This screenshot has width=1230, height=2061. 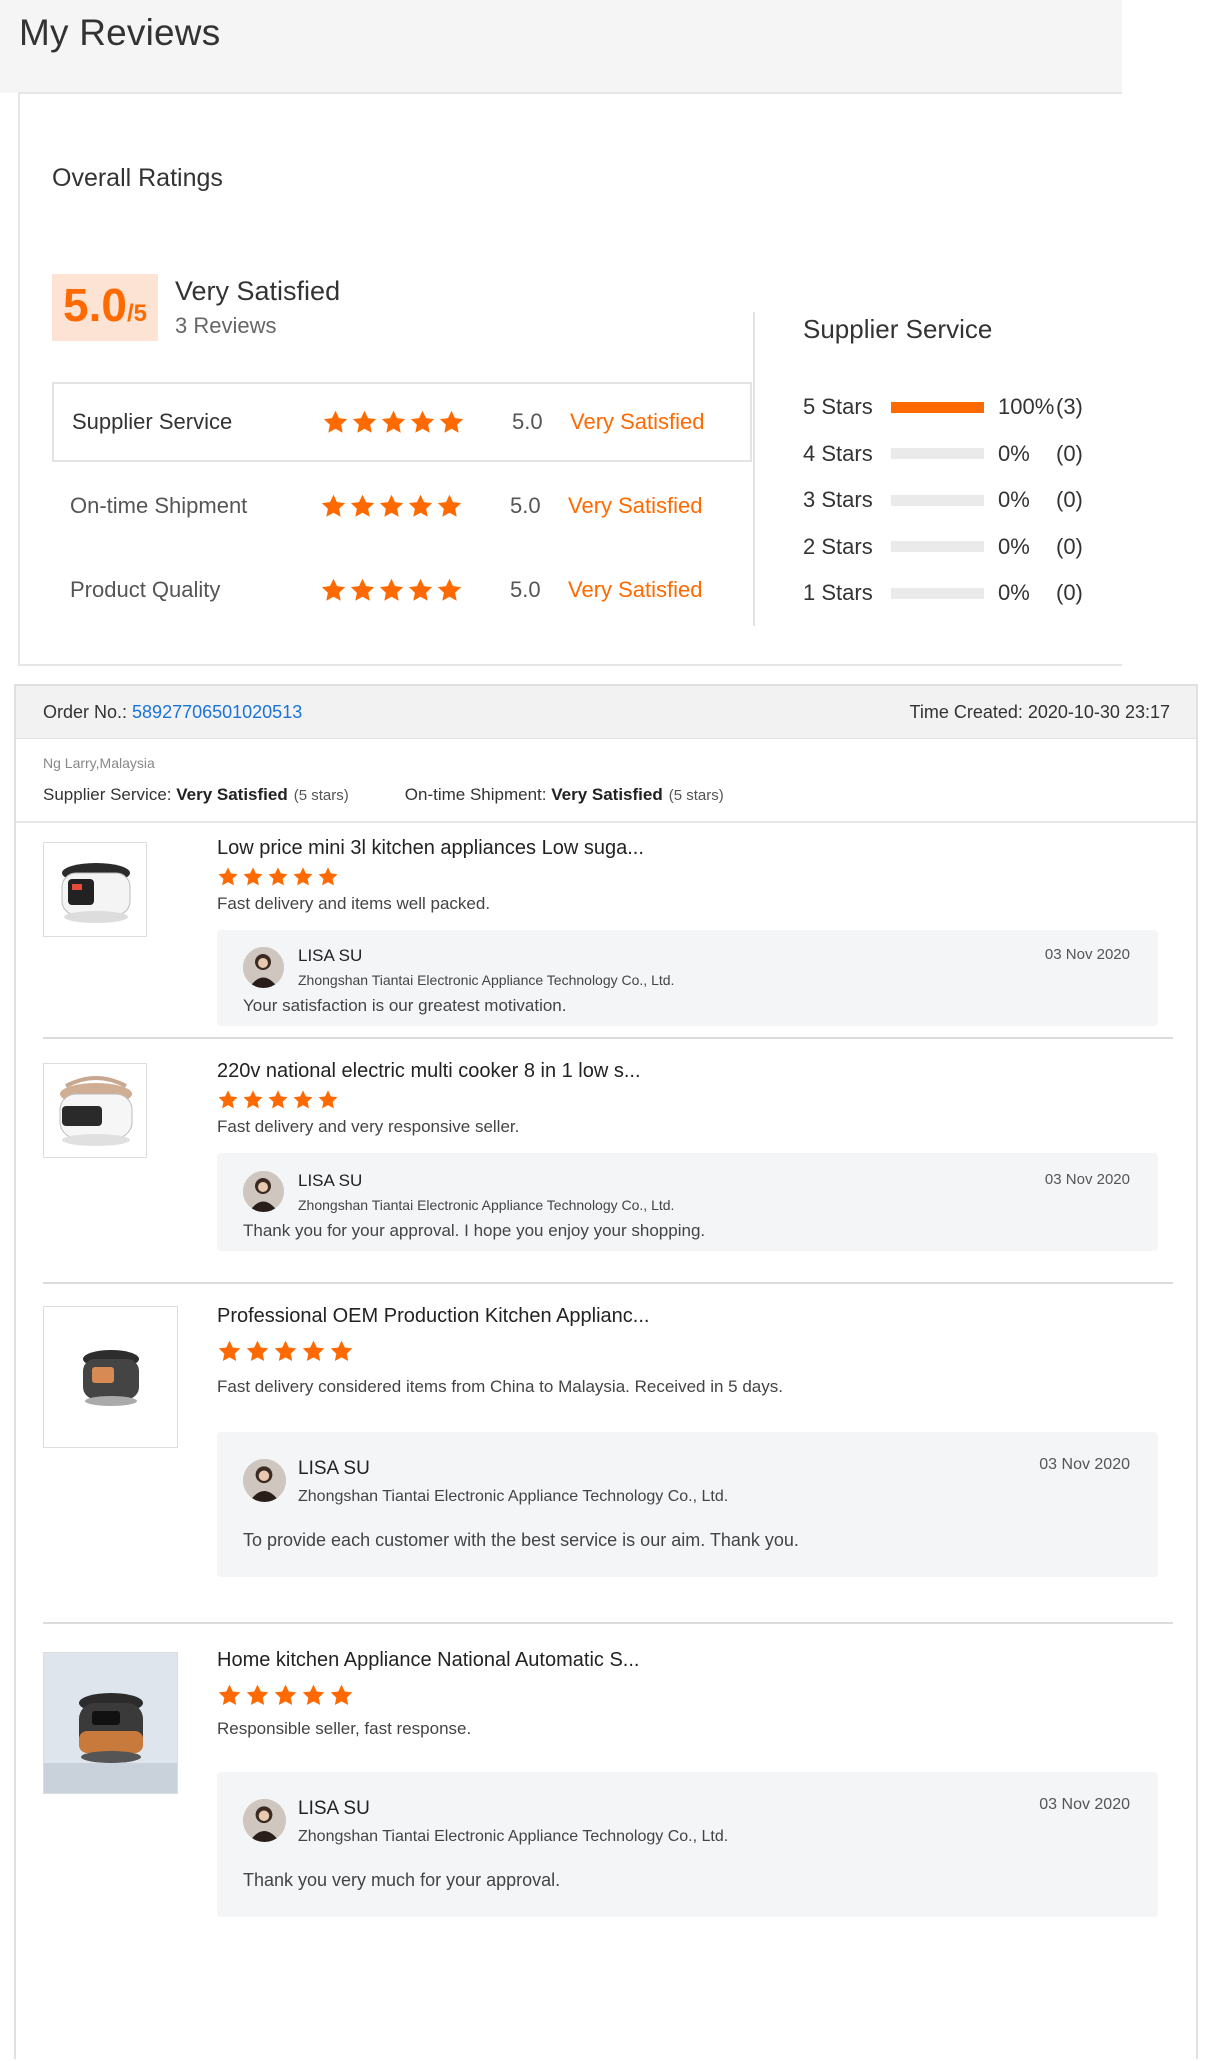 What do you see at coordinates (232, 794) in the screenshot?
I see `rating-value: Very Satisfied` at bounding box center [232, 794].